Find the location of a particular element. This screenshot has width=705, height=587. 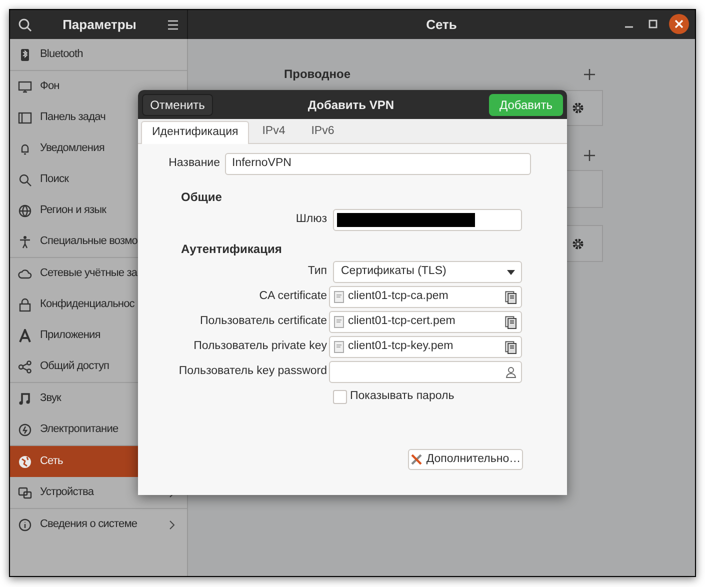

name-field: InfernoVPN is located at coordinates (378, 164).